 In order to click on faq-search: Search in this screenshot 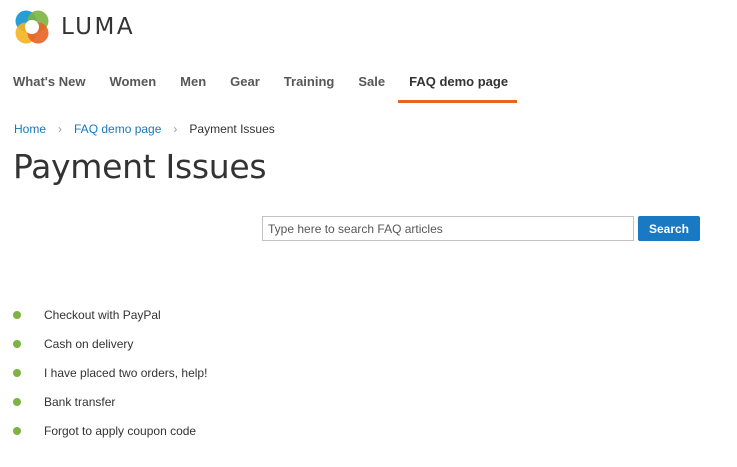, I will do `click(481, 228)`.